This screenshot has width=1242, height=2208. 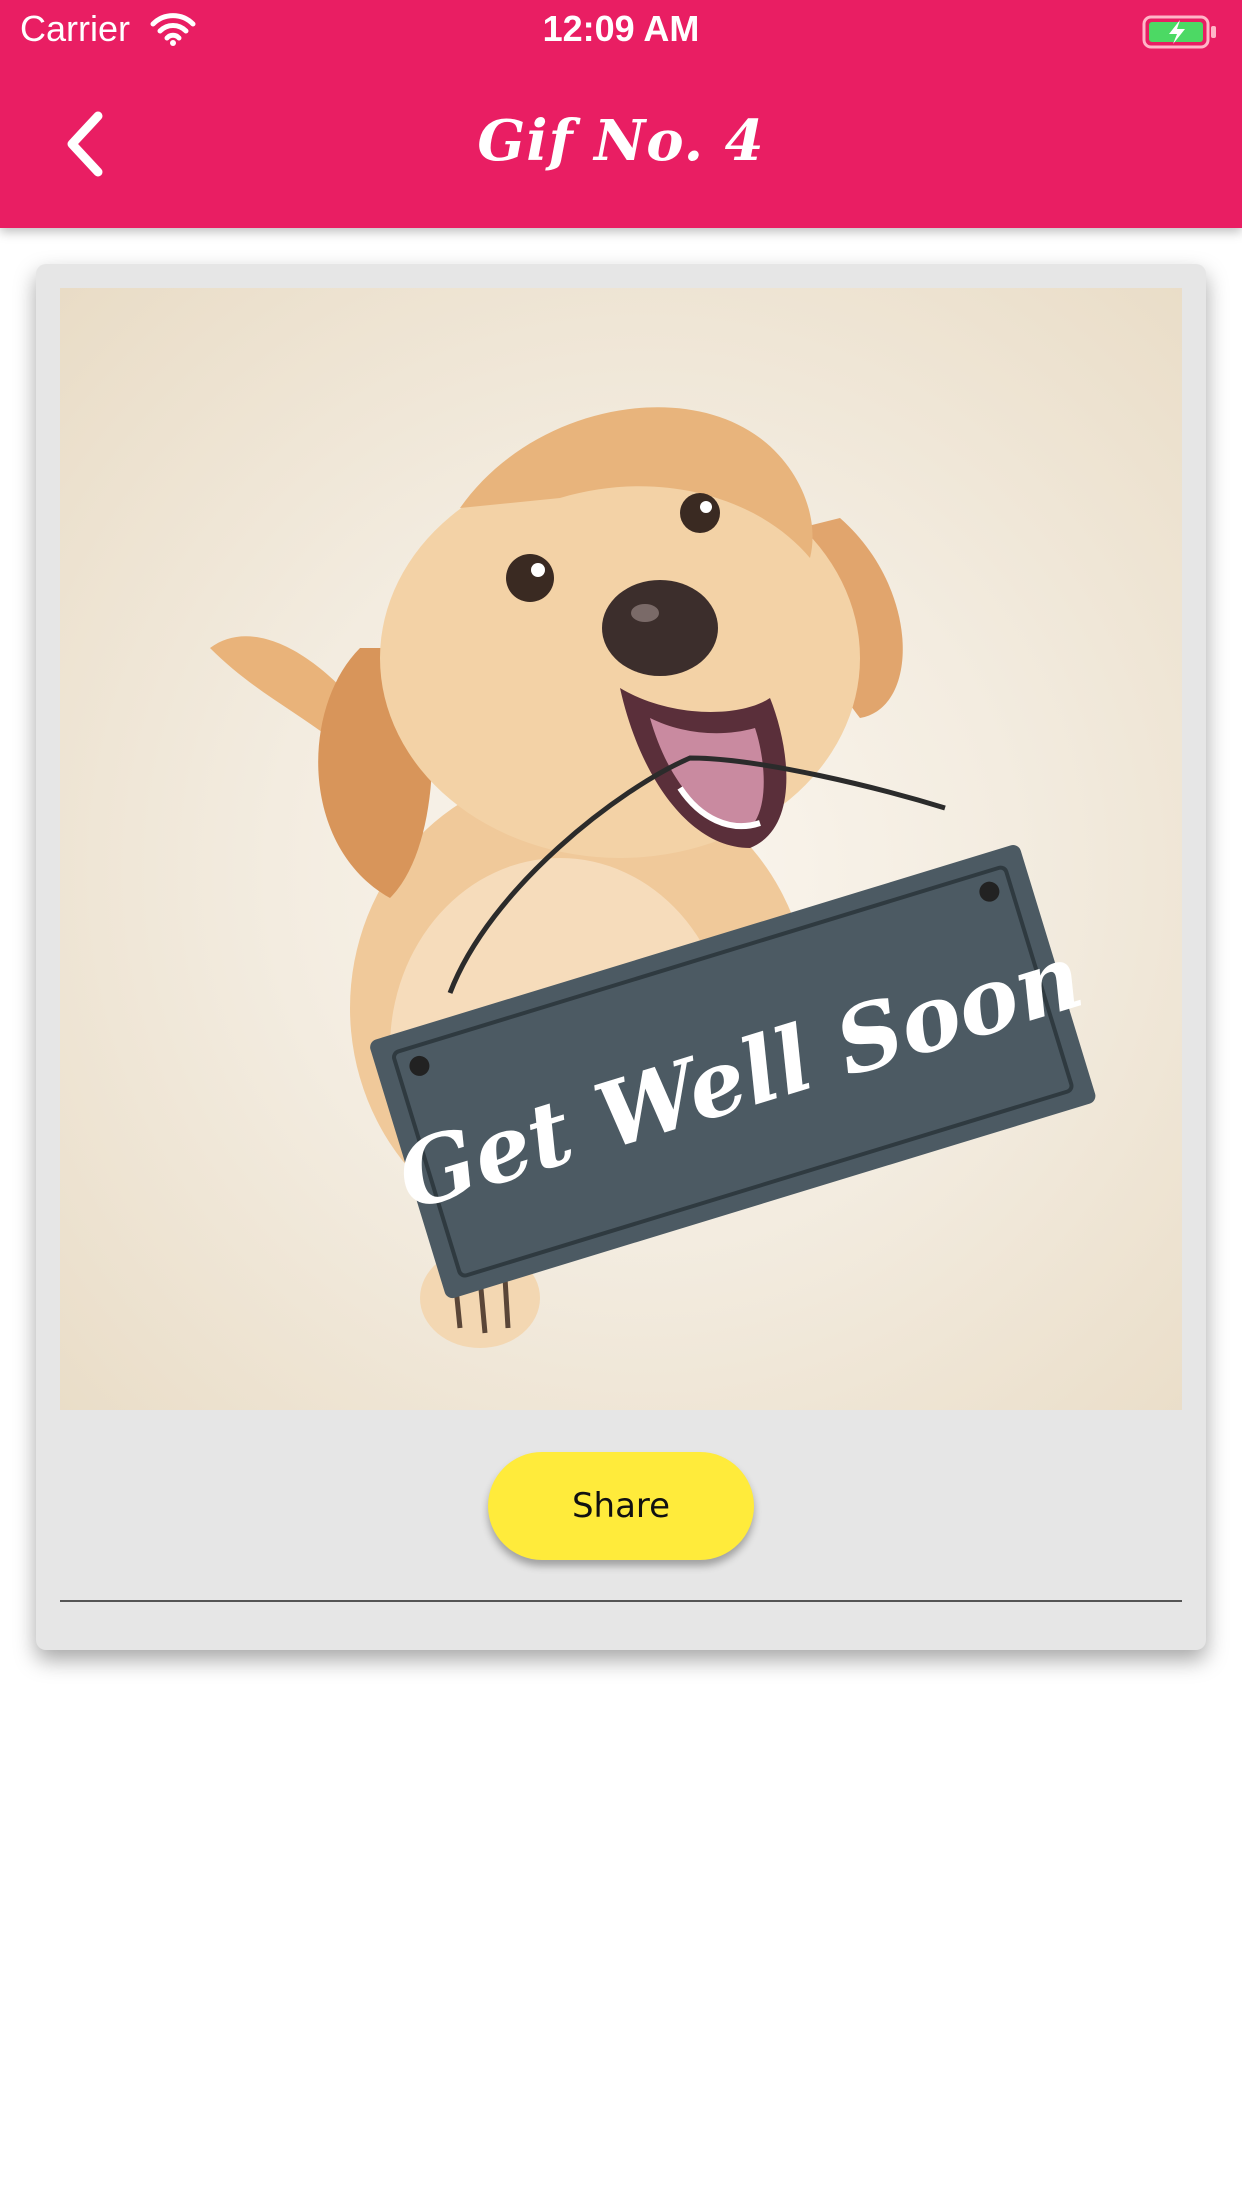 I want to click on app-header: Carrier 12:09 AM Gif No. 4, so click(x=621, y=114).